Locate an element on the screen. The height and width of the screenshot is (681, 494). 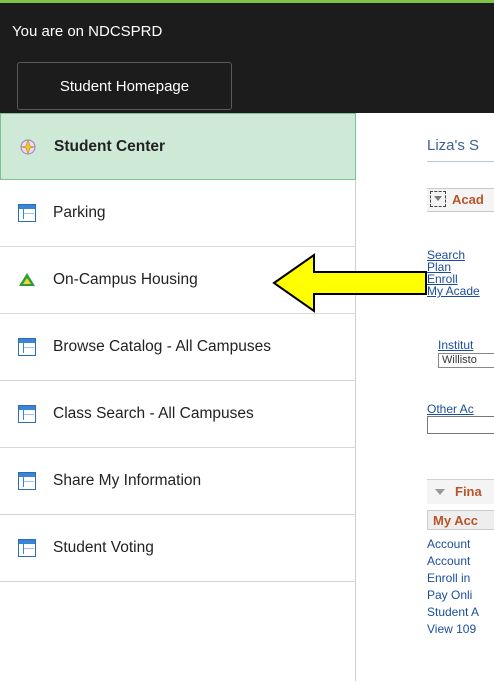
sidebar-item-label: Share My Information is located at coordinates (127, 480).